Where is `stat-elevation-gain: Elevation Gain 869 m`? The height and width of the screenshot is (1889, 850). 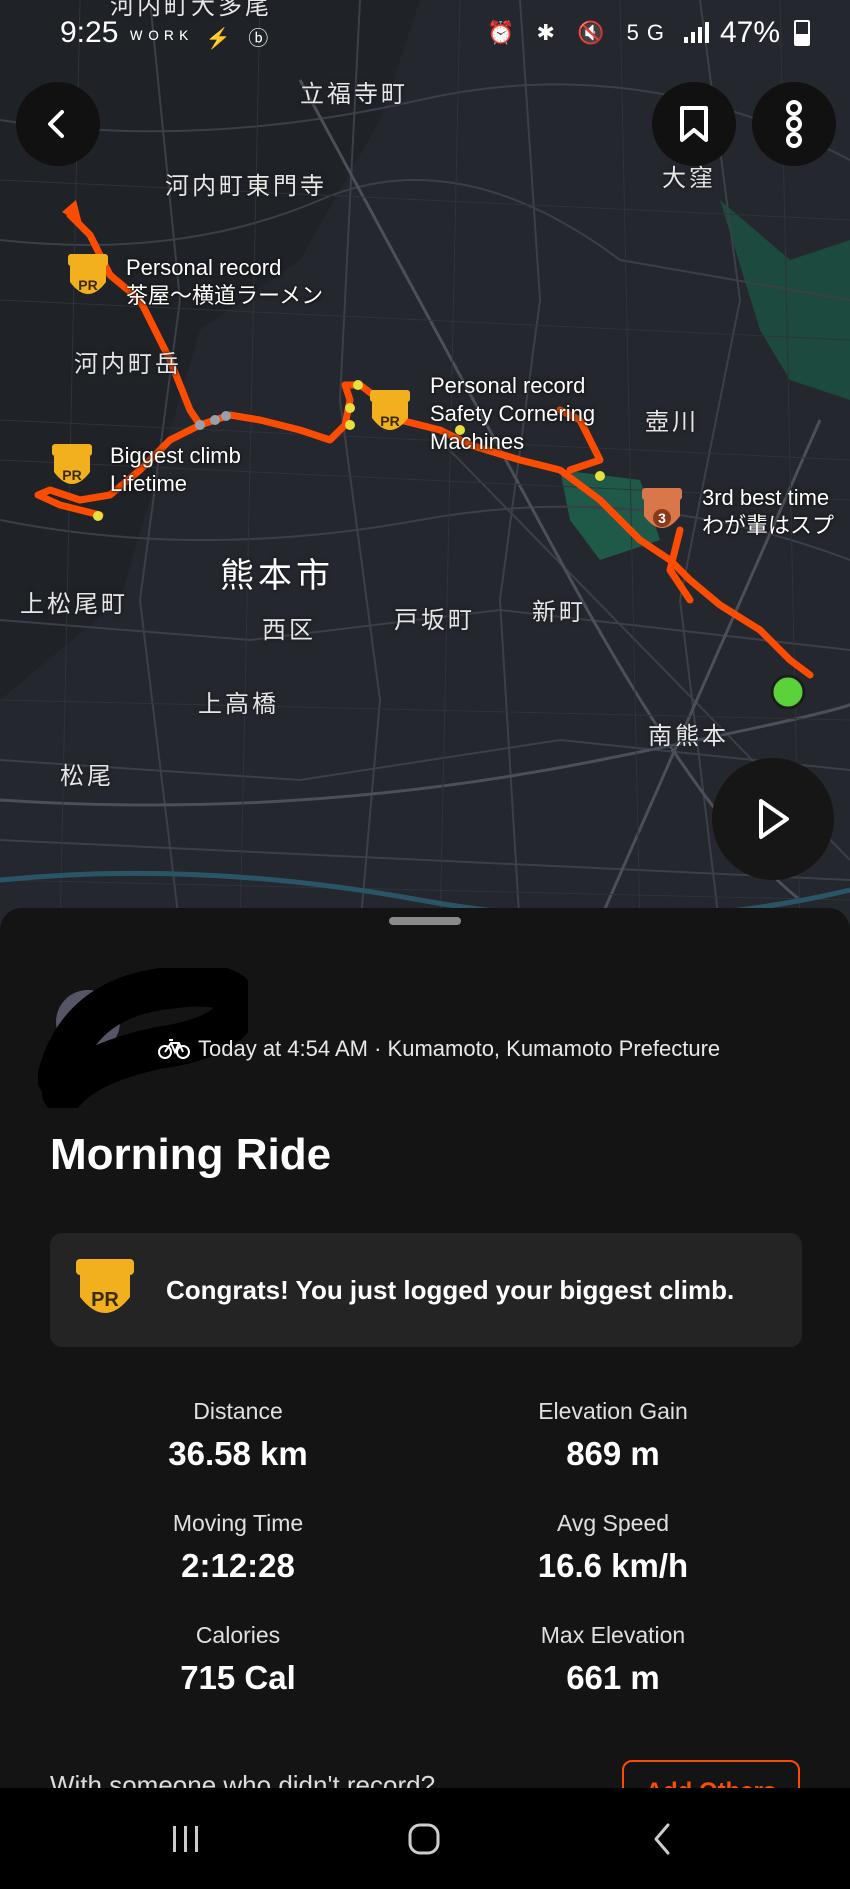
stat-elevation-gain: Elevation Gain 869 m is located at coordinates (613, 1435).